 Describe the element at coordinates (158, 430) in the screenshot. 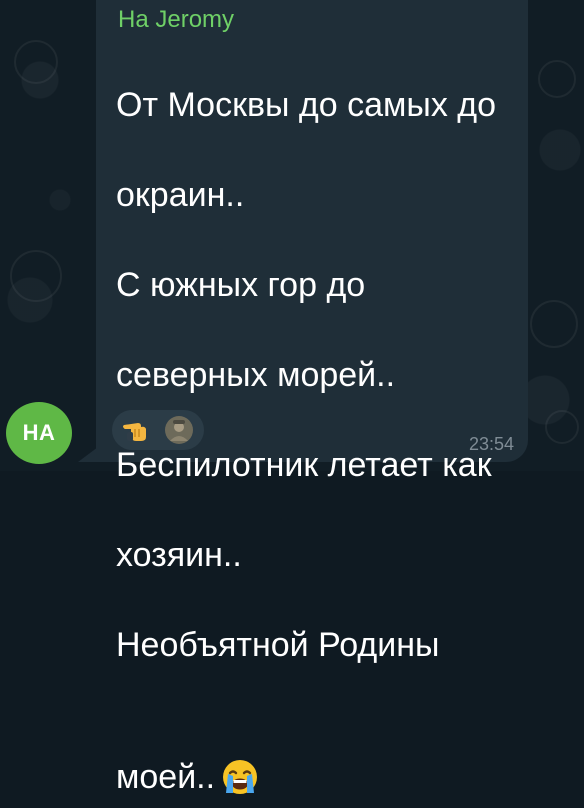

I see `reactions-bar` at that location.